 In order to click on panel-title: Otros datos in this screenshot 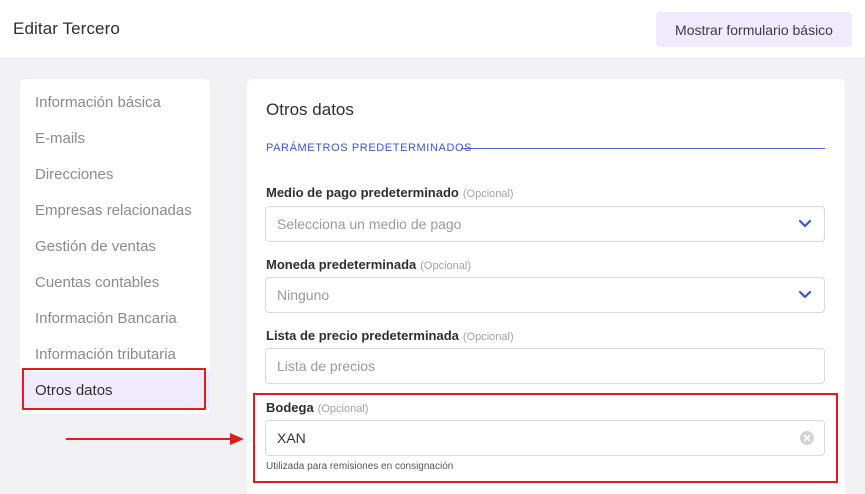, I will do `click(310, 109)`.